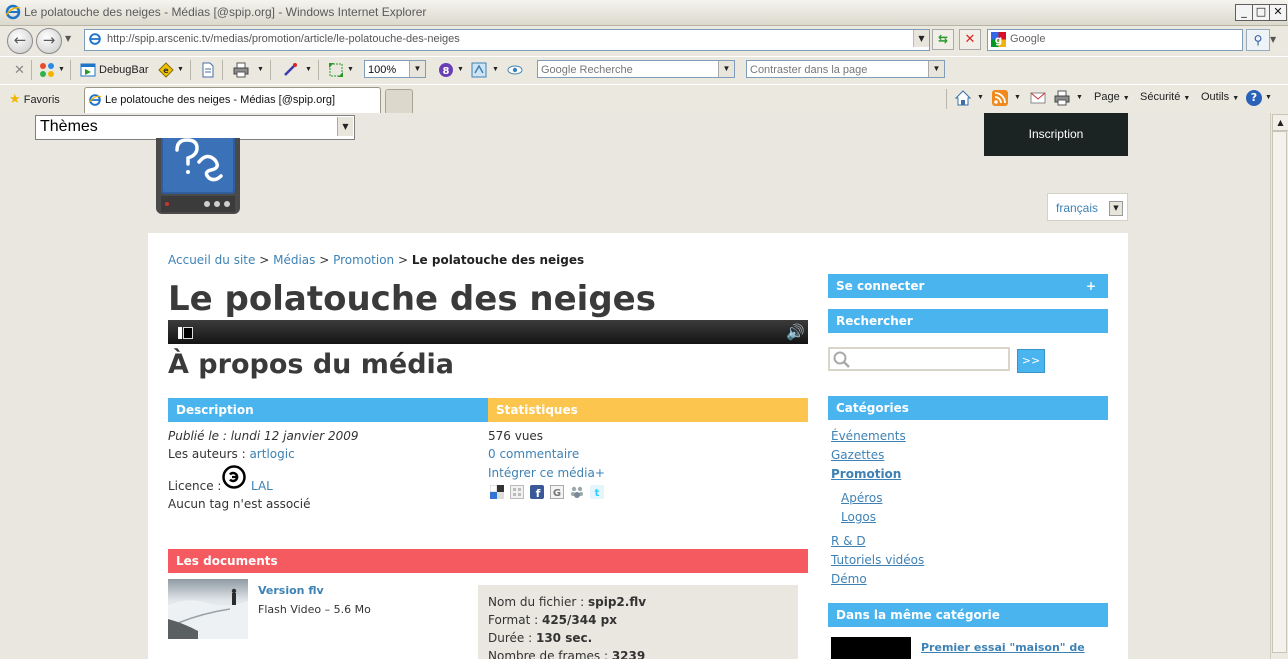 The height and width of the screenshot is (659, 1288). I want to click on debugbar-button: DebugBar, so click(124, 70).